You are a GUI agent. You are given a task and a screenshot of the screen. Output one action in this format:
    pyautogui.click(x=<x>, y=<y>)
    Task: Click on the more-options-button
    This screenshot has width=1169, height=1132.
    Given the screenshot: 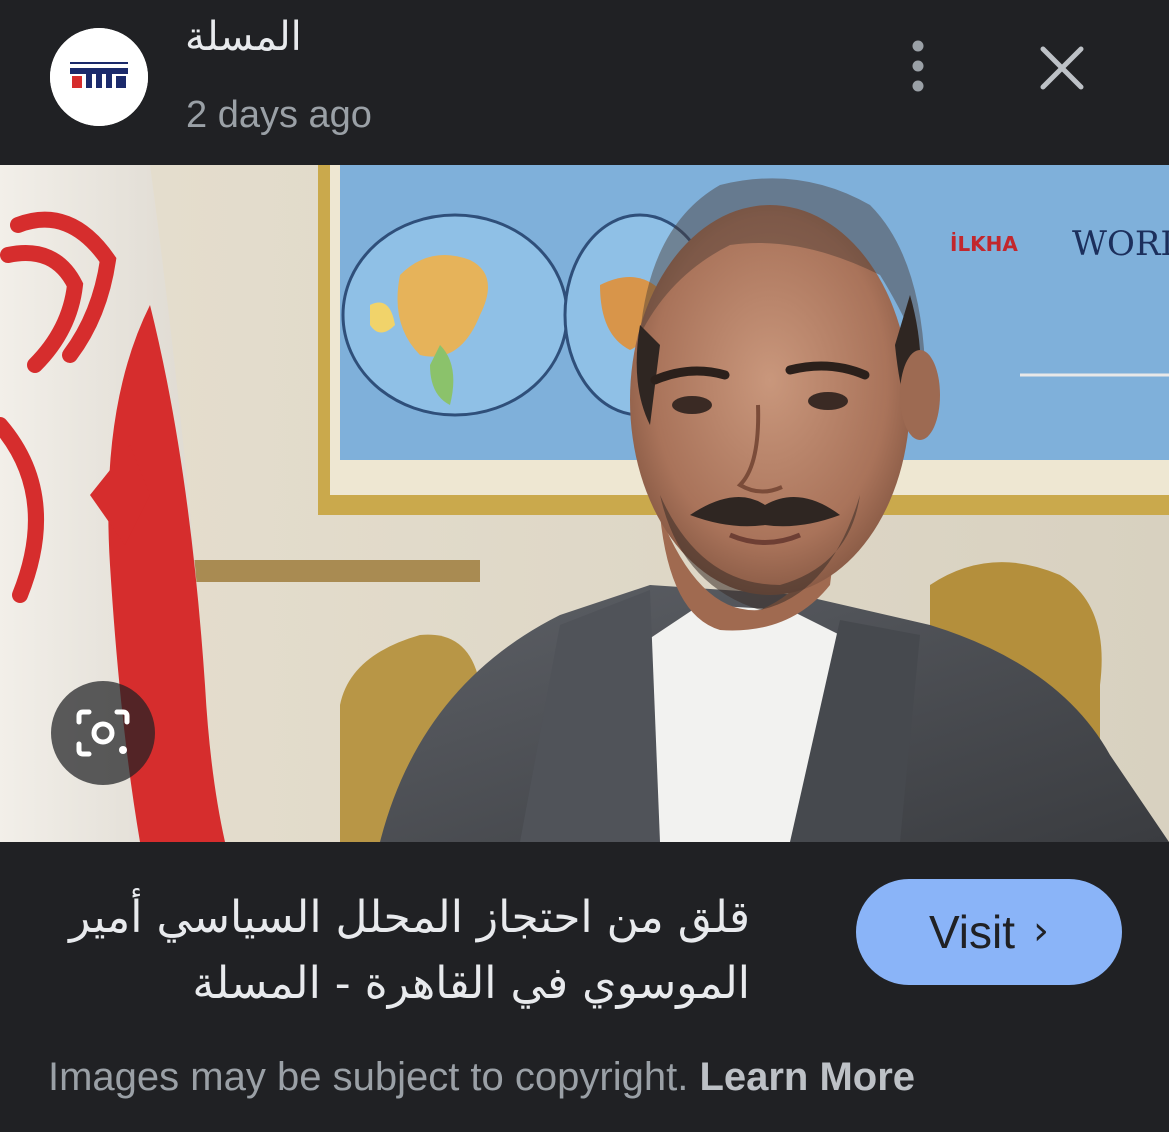 What is the action you would take?
    pyautogui.click(x=918, y=66)
    